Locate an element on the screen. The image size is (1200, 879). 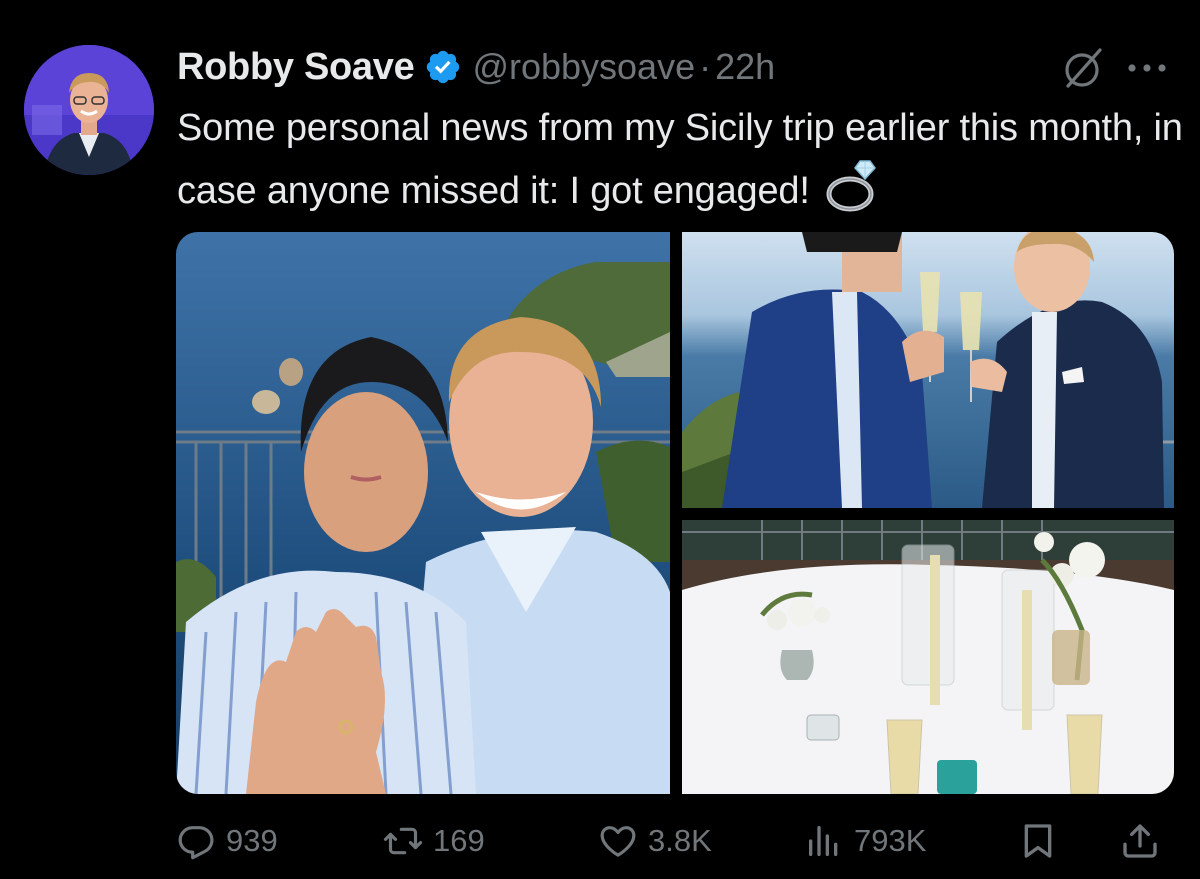
photo-toast-image is located at coordinates (928, 370).